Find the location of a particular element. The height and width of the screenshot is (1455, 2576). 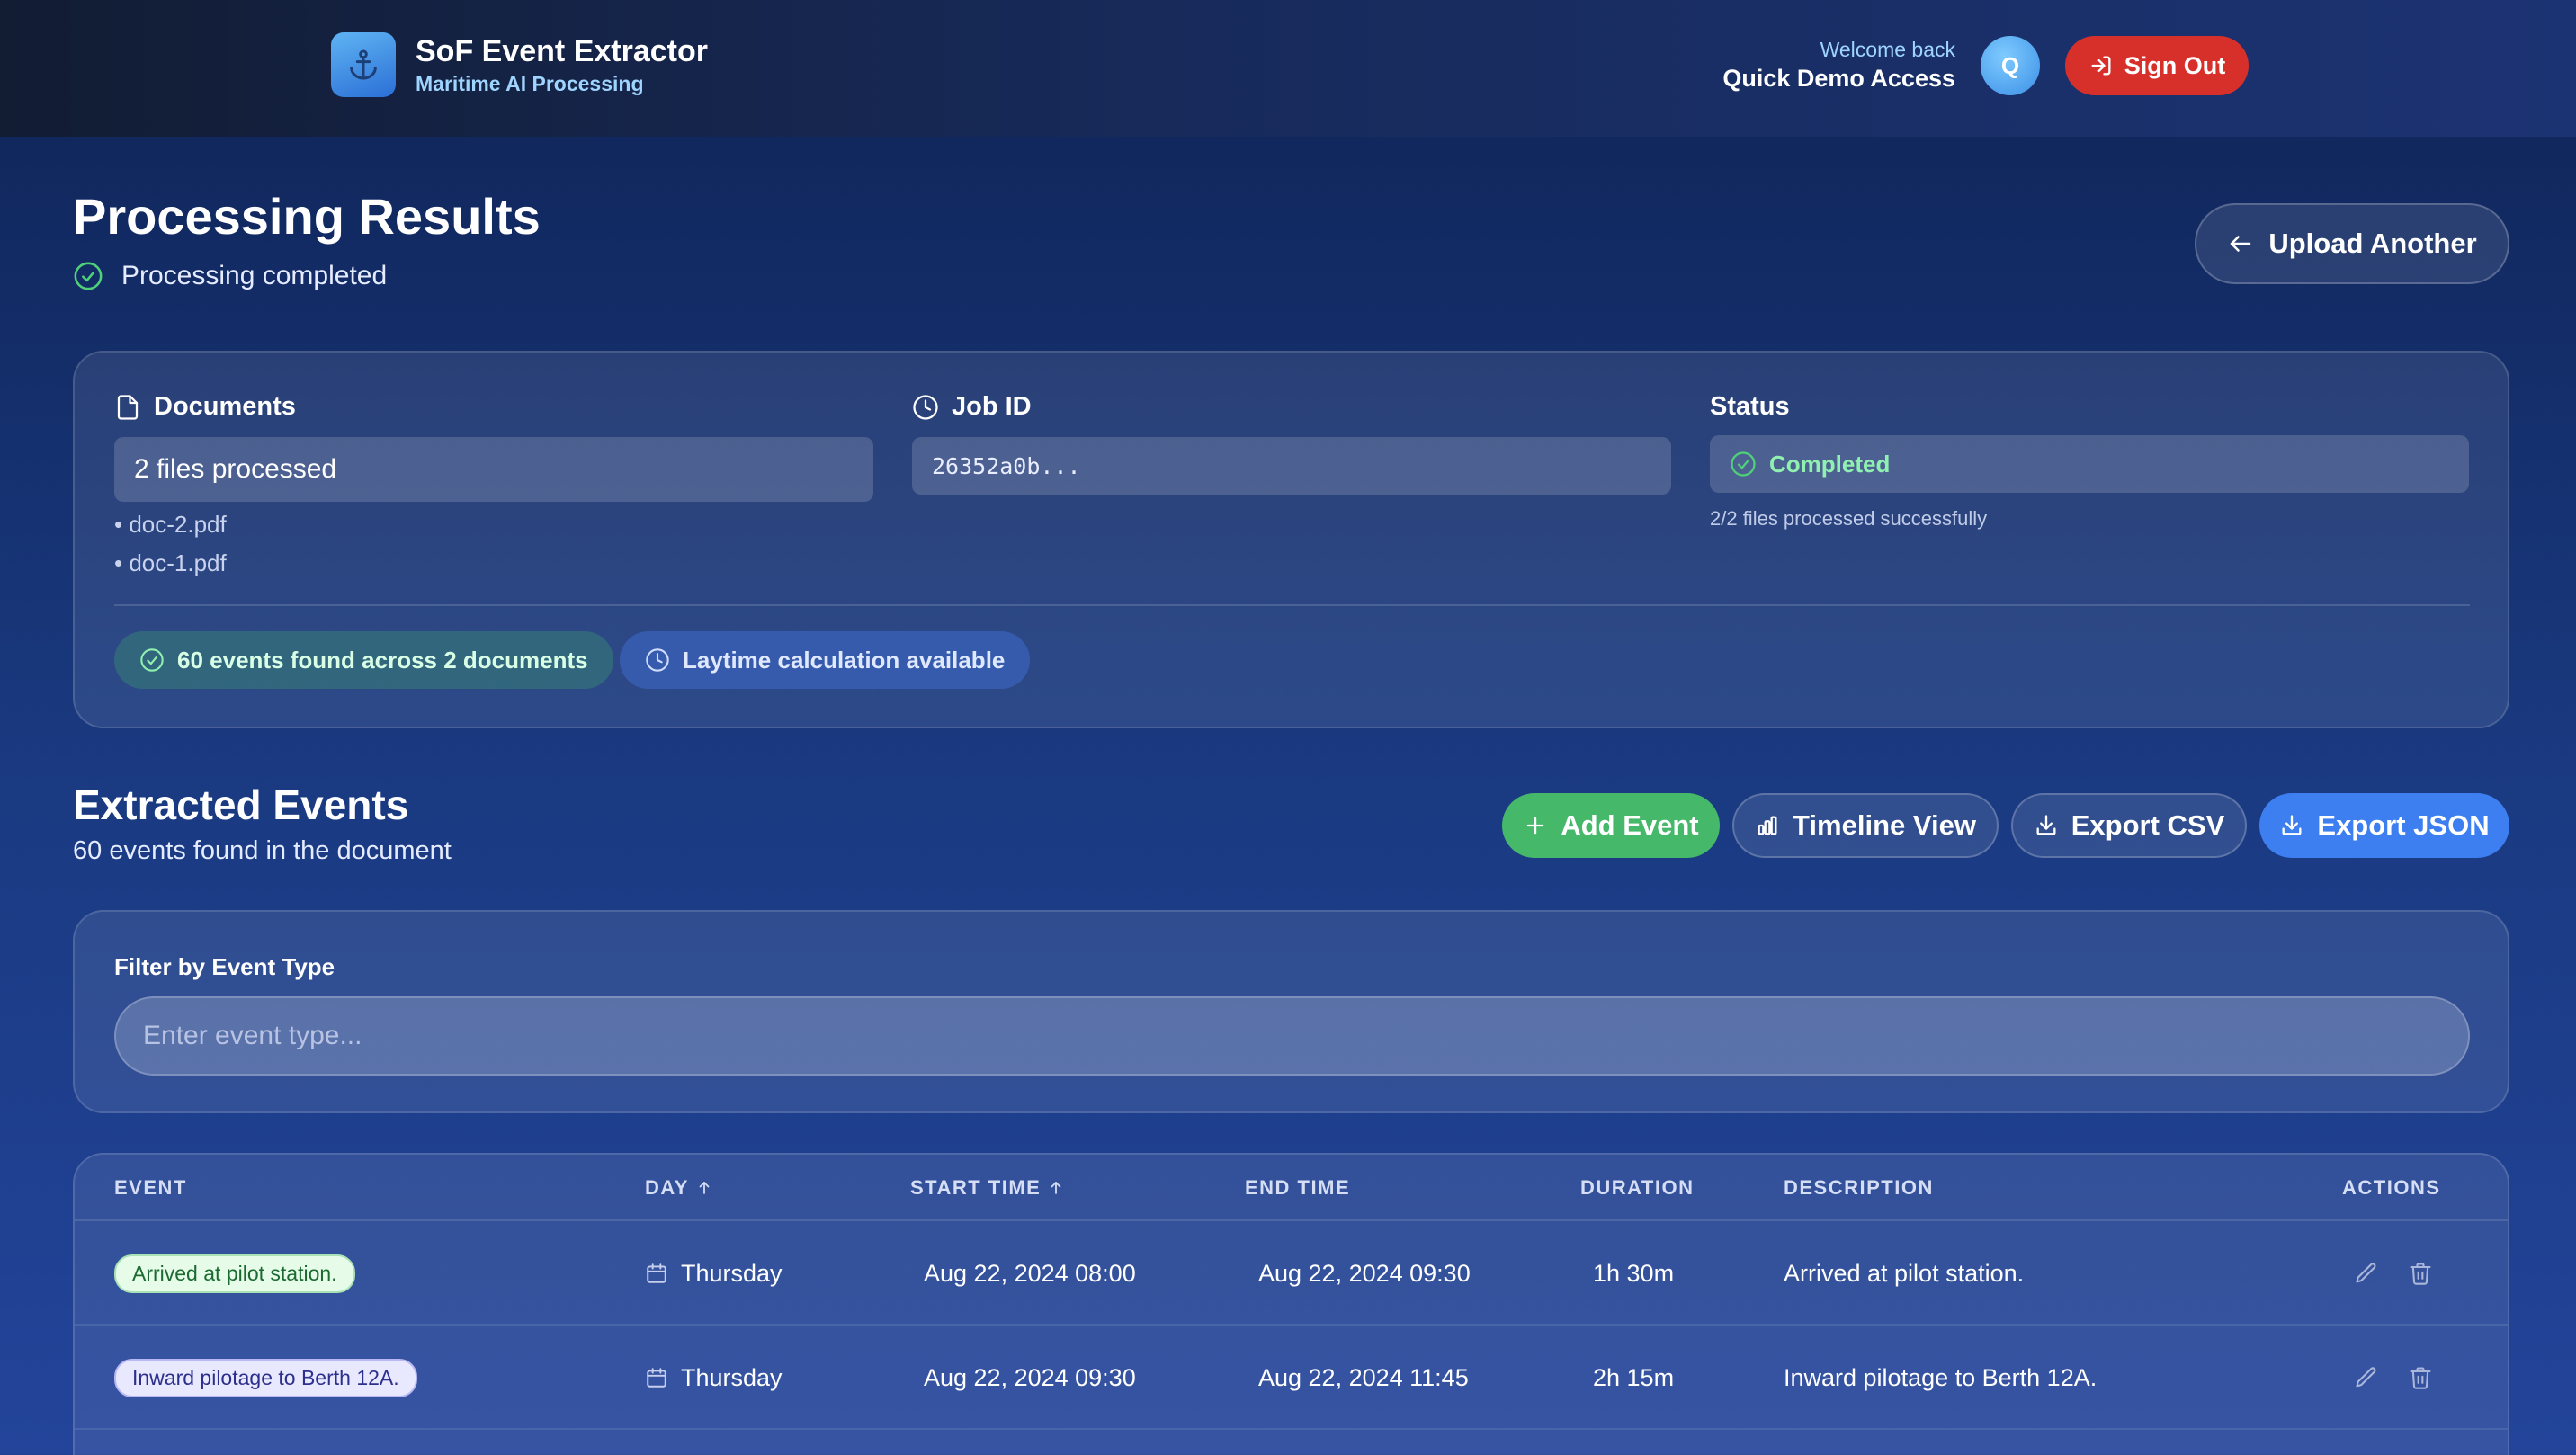

arrow-left-icon is located at coordinates (2240, 243).